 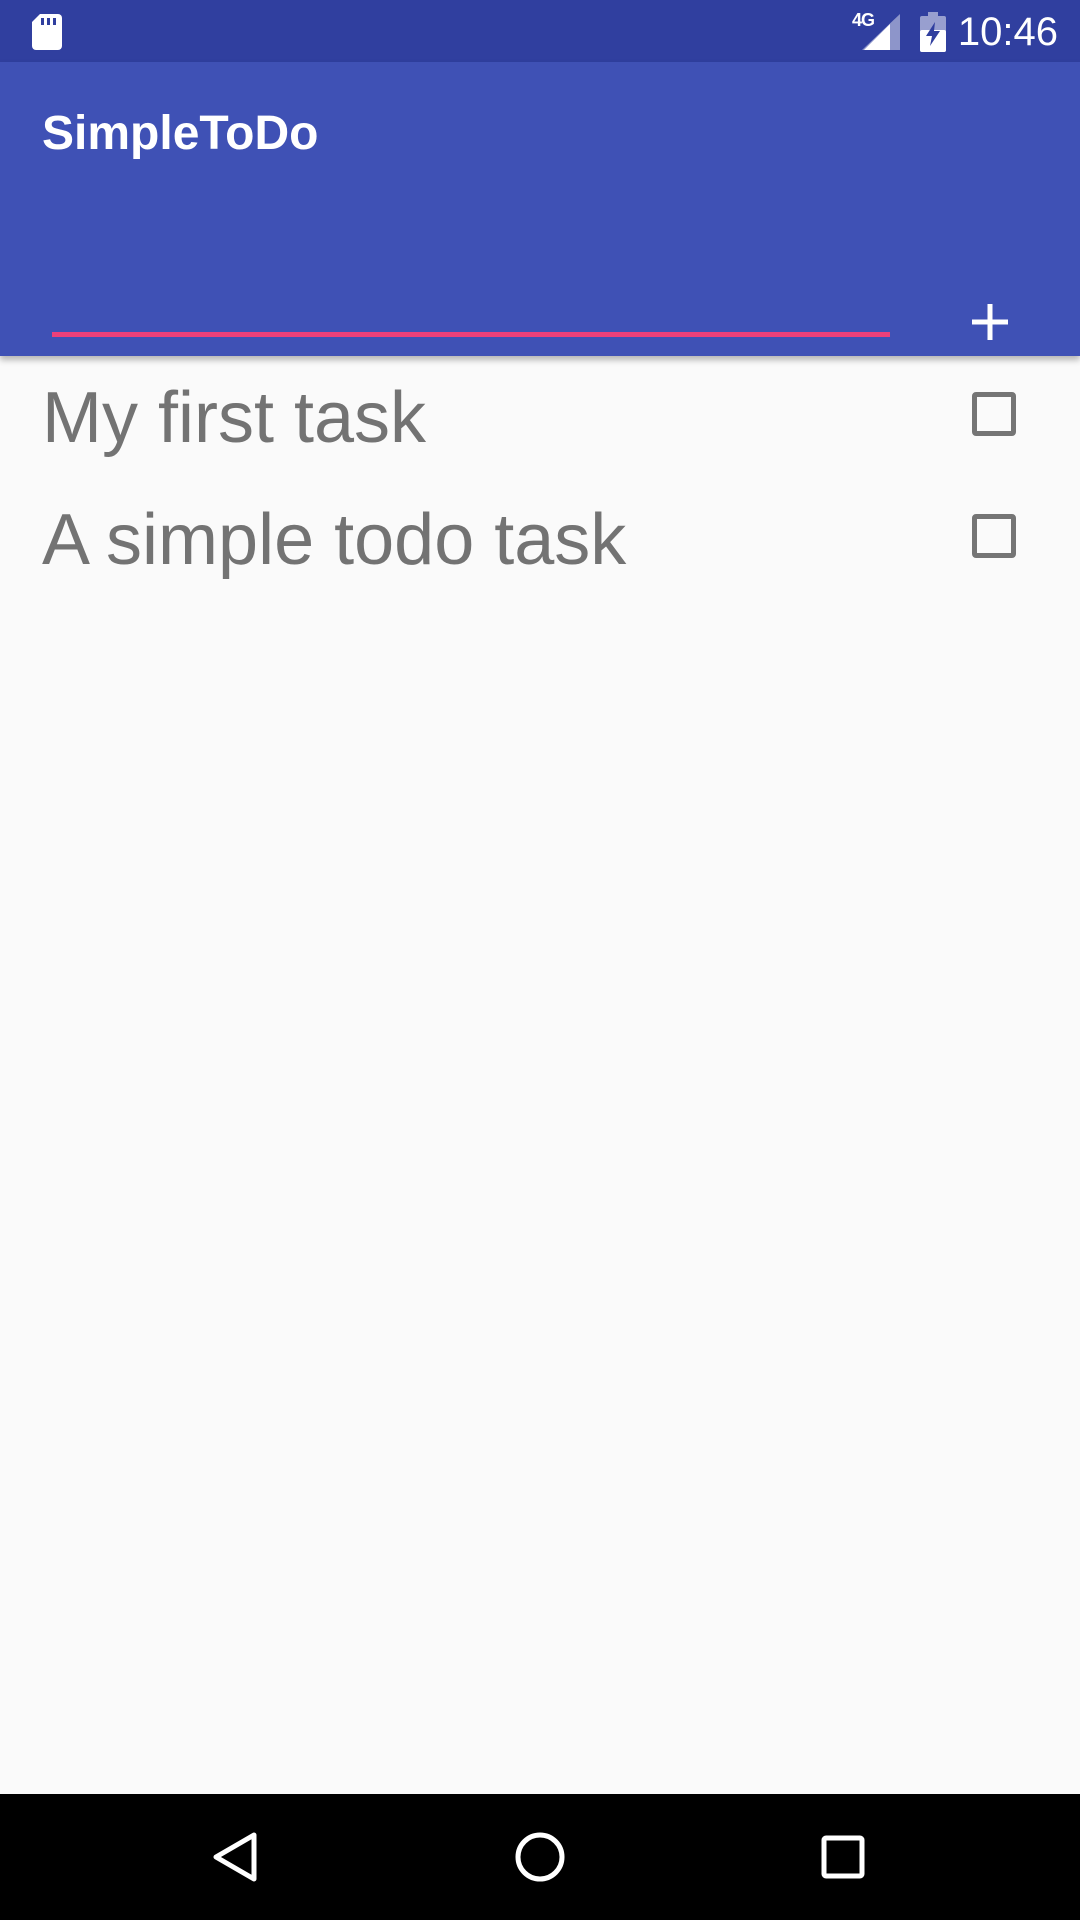 I want to click on add-task-button, so click(x=990, y=322).